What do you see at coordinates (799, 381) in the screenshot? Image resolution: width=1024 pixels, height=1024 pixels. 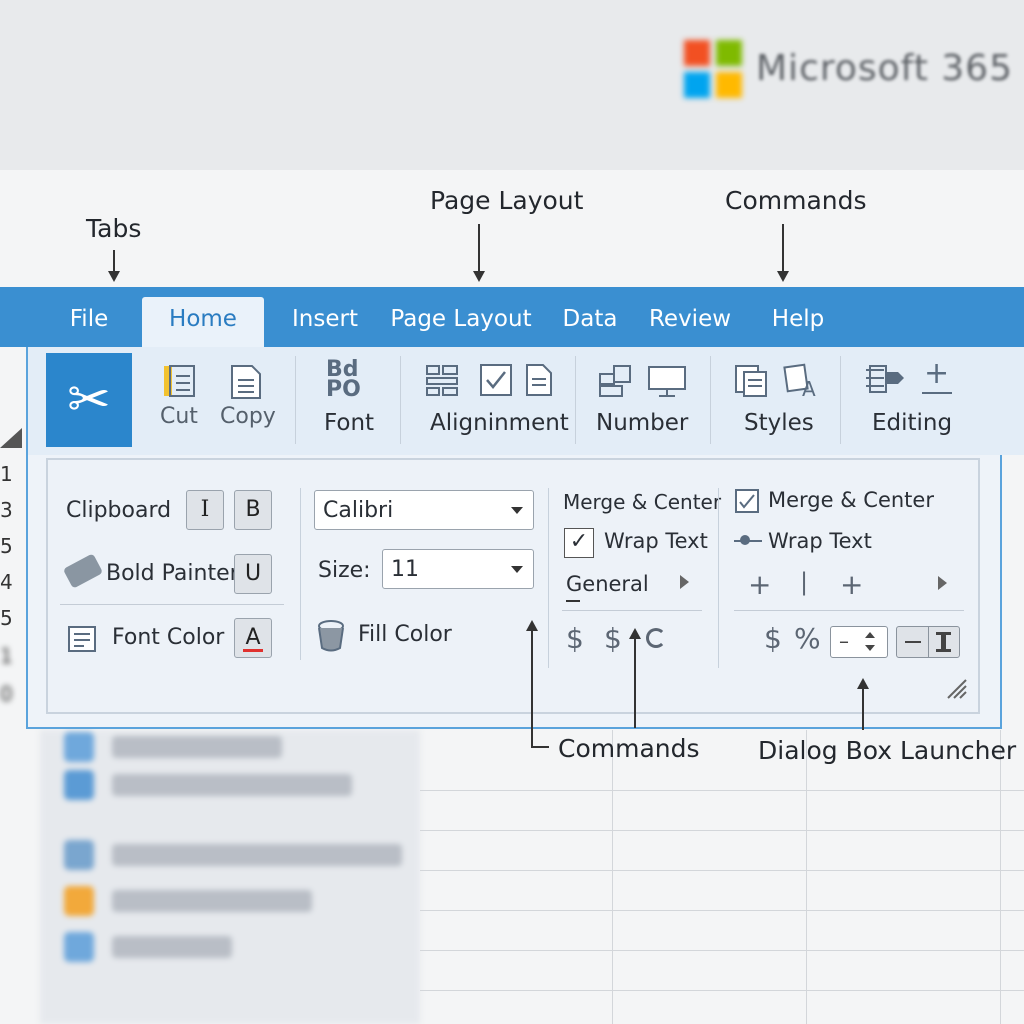 I see `format-text-icon: A` at bounding box center [799, 381].